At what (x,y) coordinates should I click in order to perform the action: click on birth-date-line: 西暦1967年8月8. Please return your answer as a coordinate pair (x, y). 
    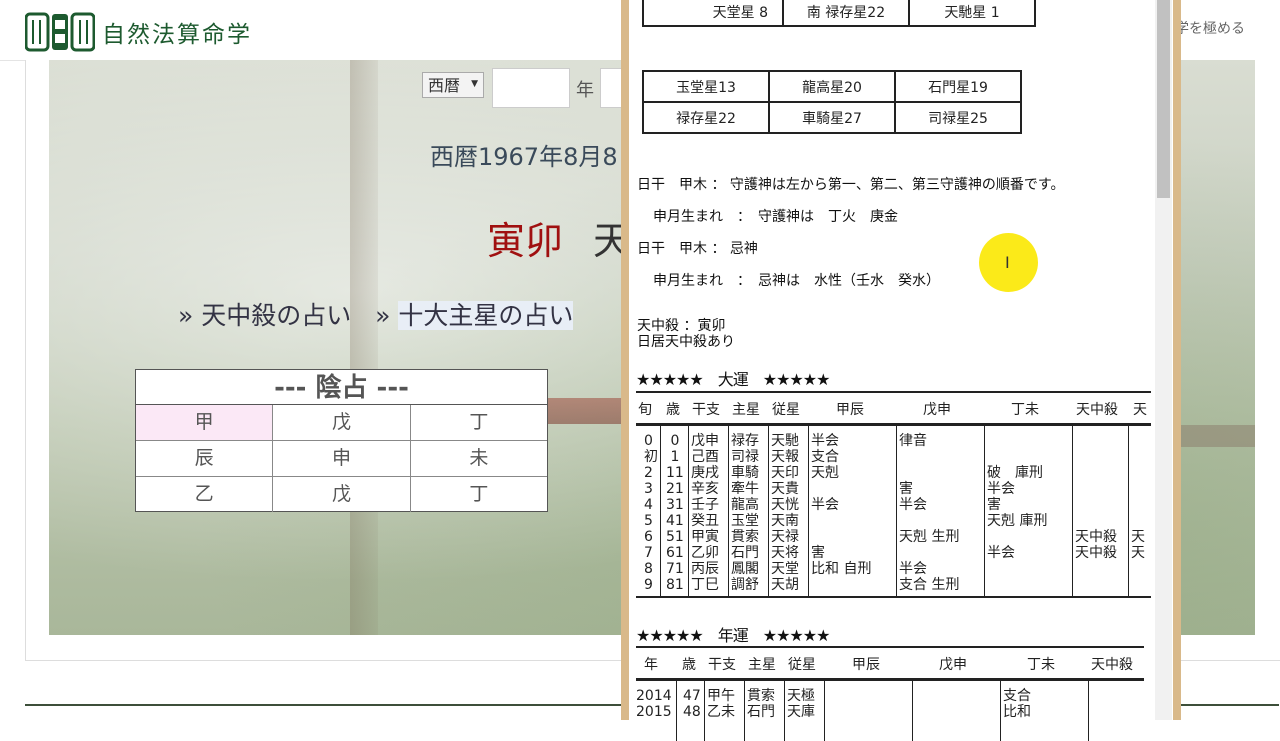
    Looking at the image, I should click on (524, 157).